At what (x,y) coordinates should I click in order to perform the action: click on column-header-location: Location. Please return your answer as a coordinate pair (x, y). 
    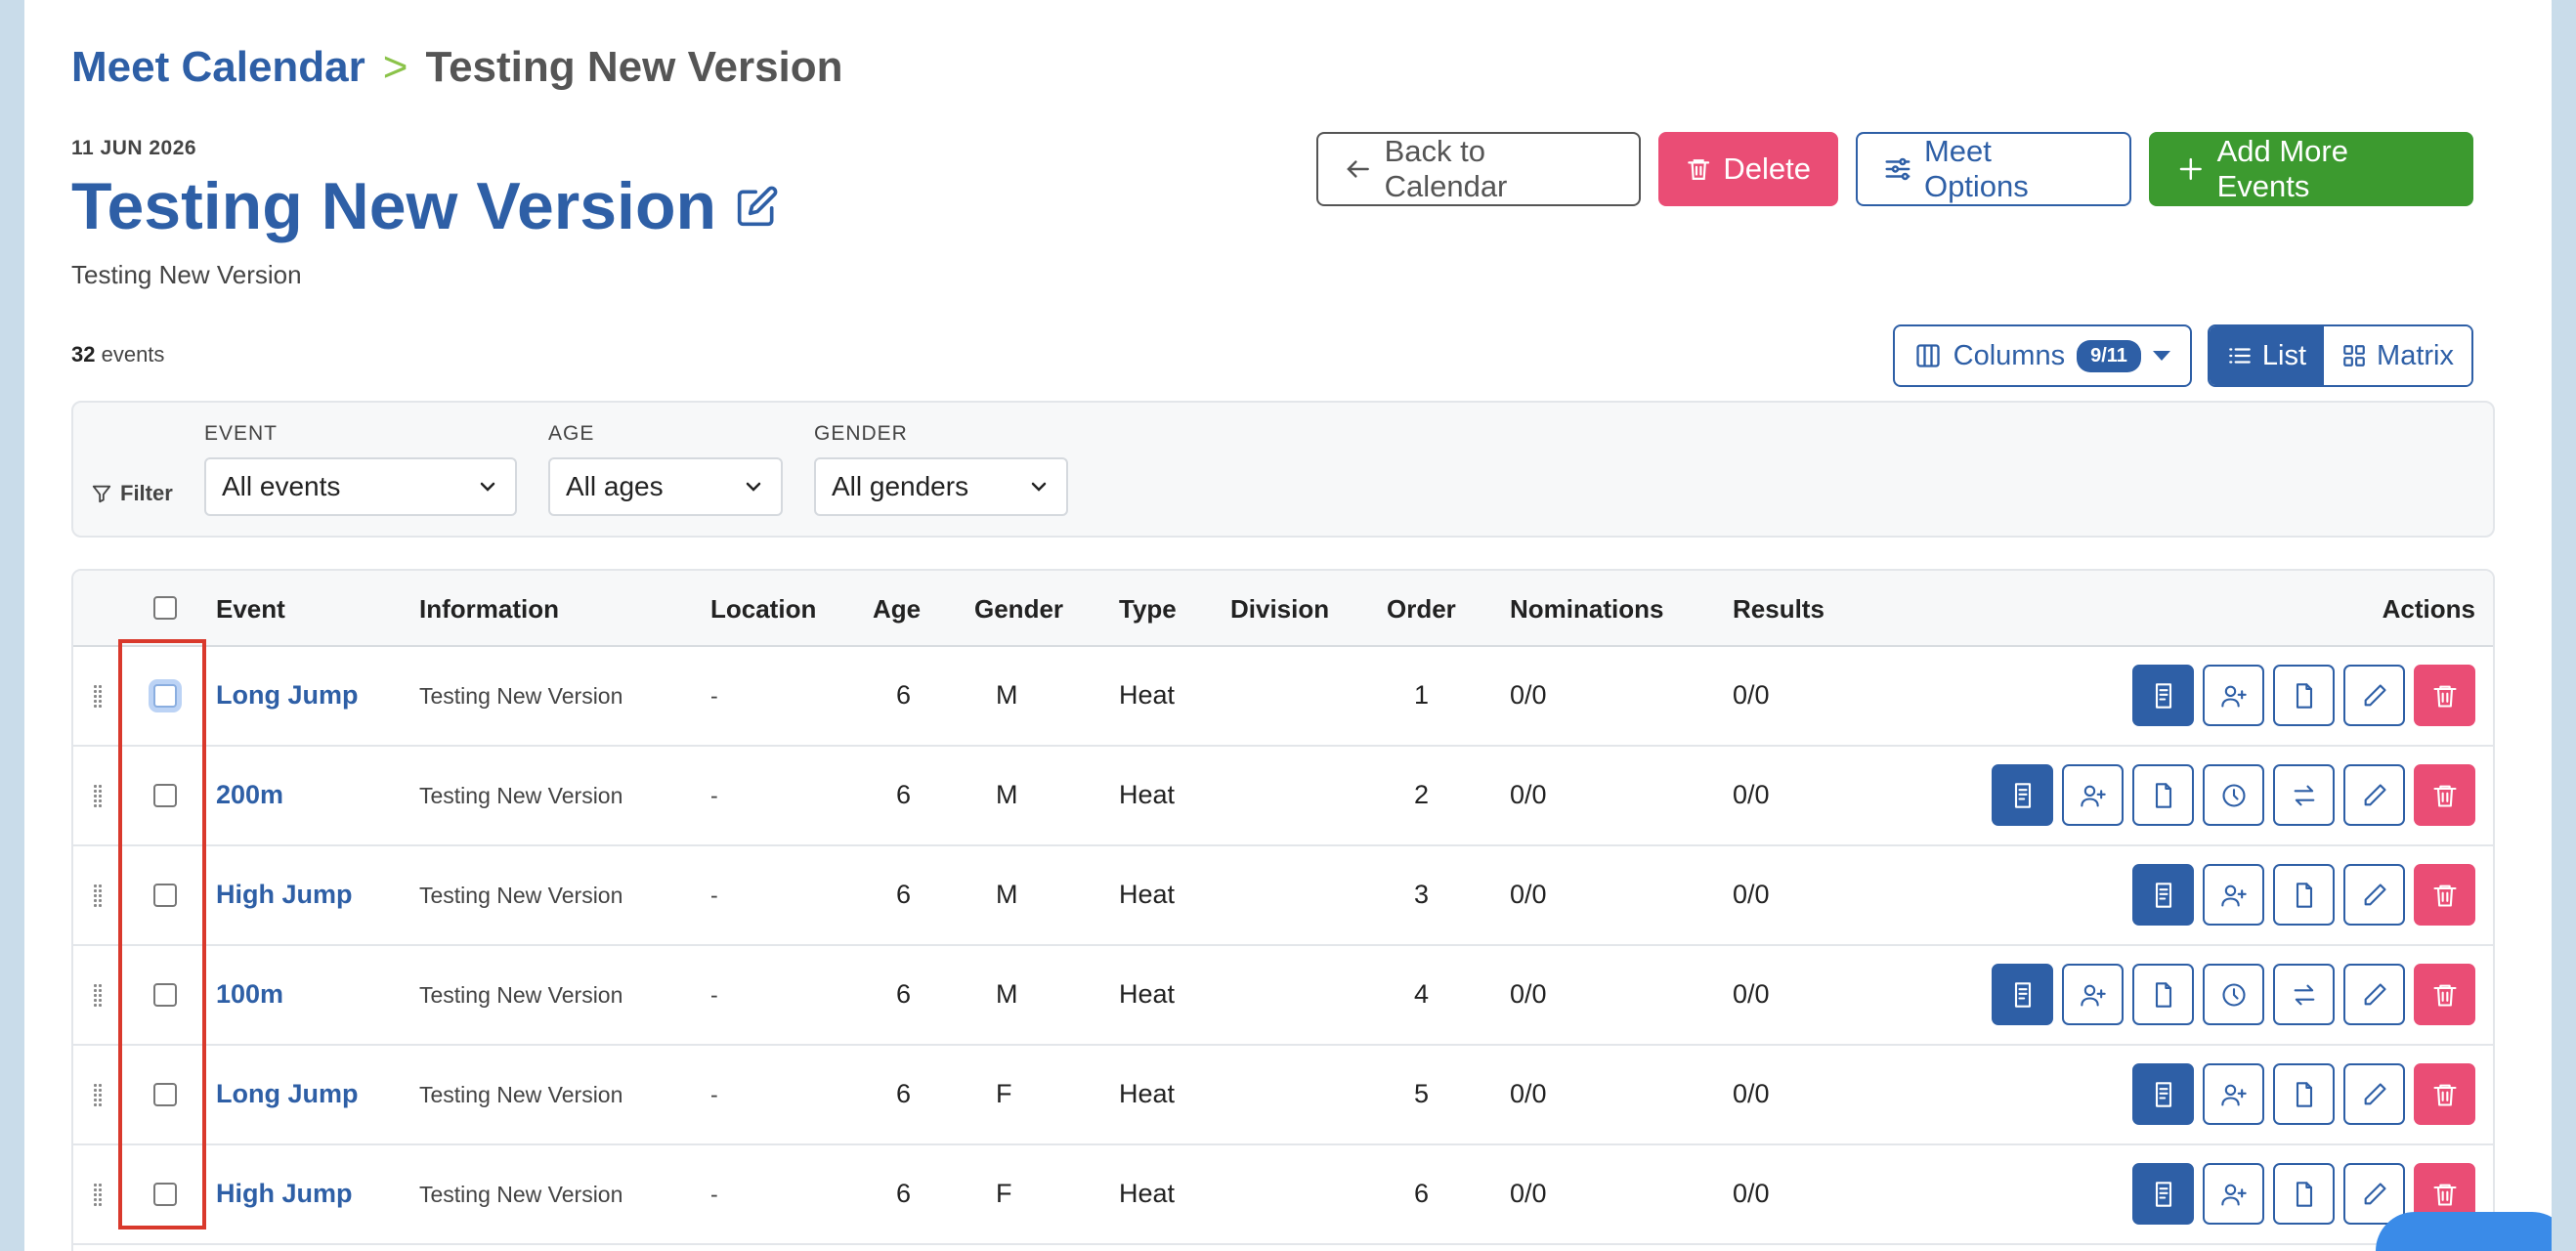
    Looking at the image, I should click on (763, 609).